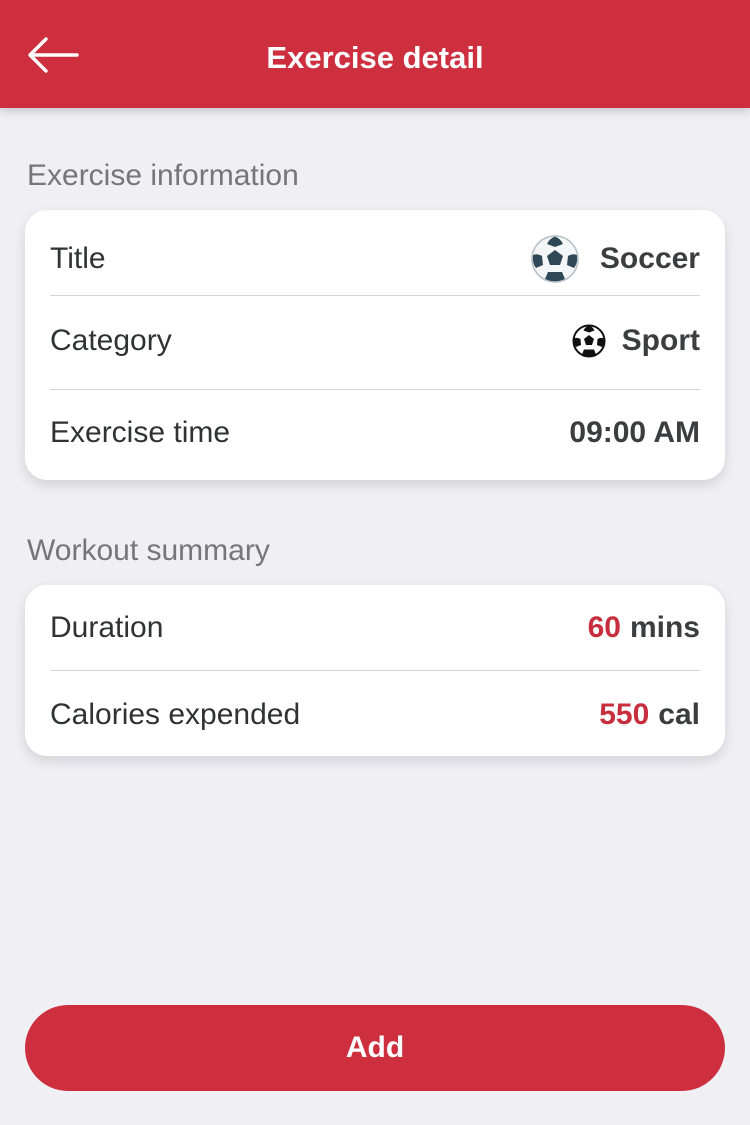 Image resolution: width=750 pixels, height=1125 pixels. I want to click on section-title-workout-summary: Workout summary, so click(148, 550).